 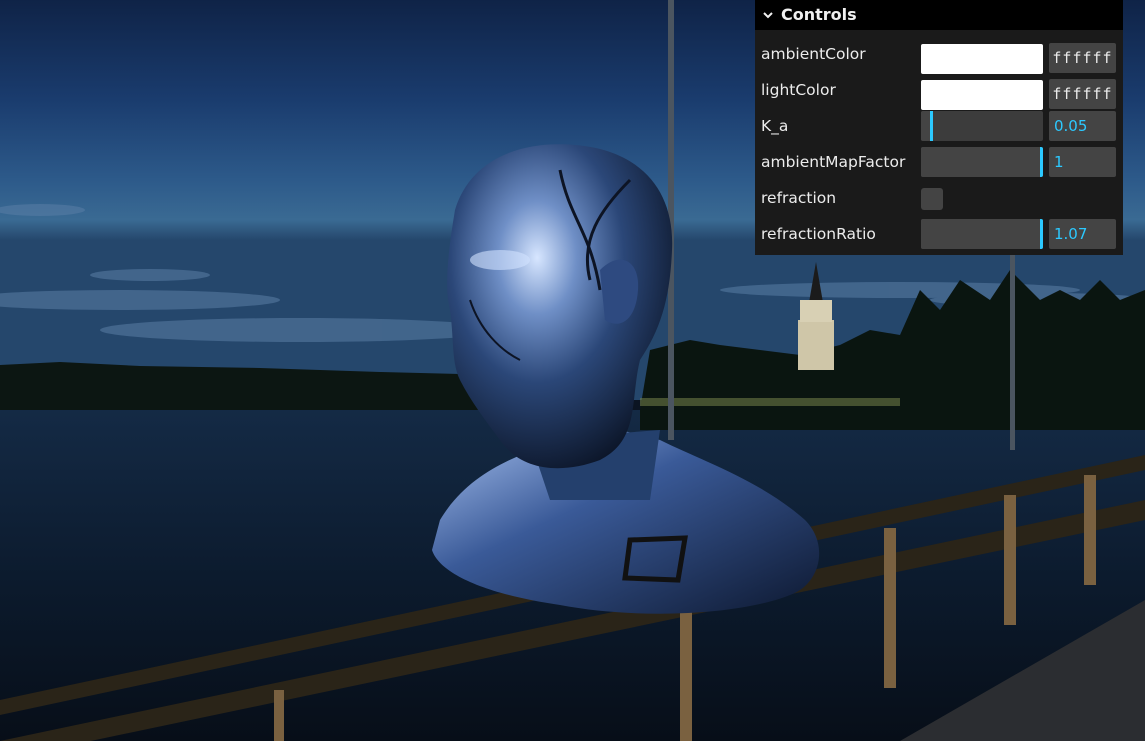 What do you see at coordinates (1082, 58) in the screenshot?
I see `ambient-color-hex-input: ffffff` at bounding box center [1082, 58].